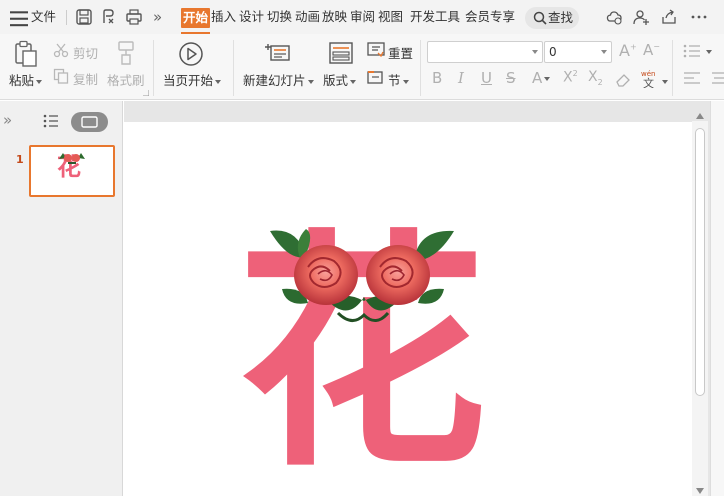  What do you see at coordinates (61, 298) in the screenshot?
I see `slide-panel: » 1 花` at bounding box center [61, 298].